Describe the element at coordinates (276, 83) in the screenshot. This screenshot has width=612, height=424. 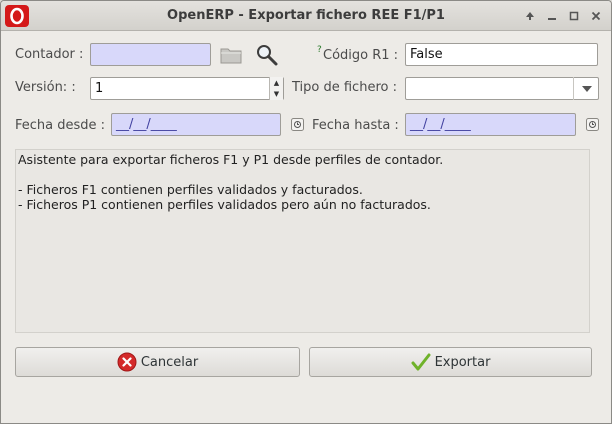
I see `chevron-up-icon: ▲` at that location.